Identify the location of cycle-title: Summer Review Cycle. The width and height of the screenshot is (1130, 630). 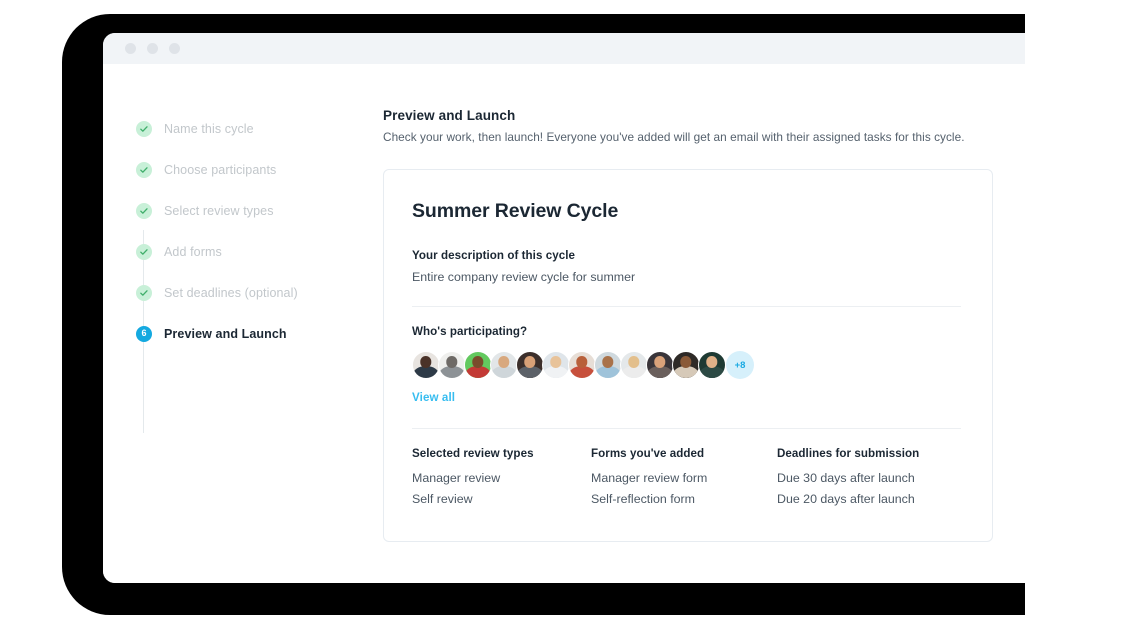
(515, 211).